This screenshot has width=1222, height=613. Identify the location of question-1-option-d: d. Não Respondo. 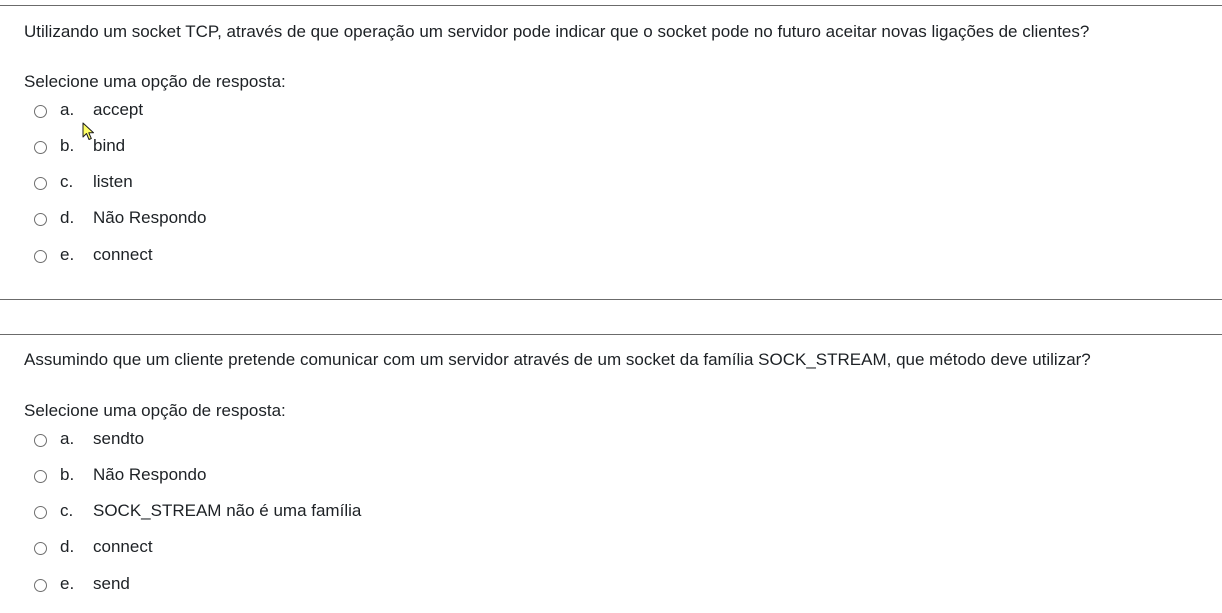
(120, 218).